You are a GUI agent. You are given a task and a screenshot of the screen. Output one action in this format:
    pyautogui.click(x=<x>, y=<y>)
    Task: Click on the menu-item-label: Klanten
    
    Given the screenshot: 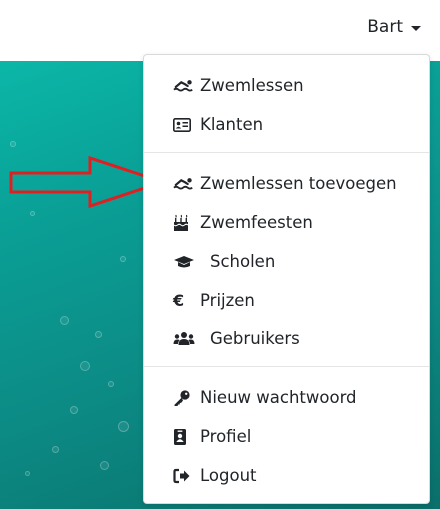 What is the action you would take?
    pyautogui.click(x=232, y=124)
    